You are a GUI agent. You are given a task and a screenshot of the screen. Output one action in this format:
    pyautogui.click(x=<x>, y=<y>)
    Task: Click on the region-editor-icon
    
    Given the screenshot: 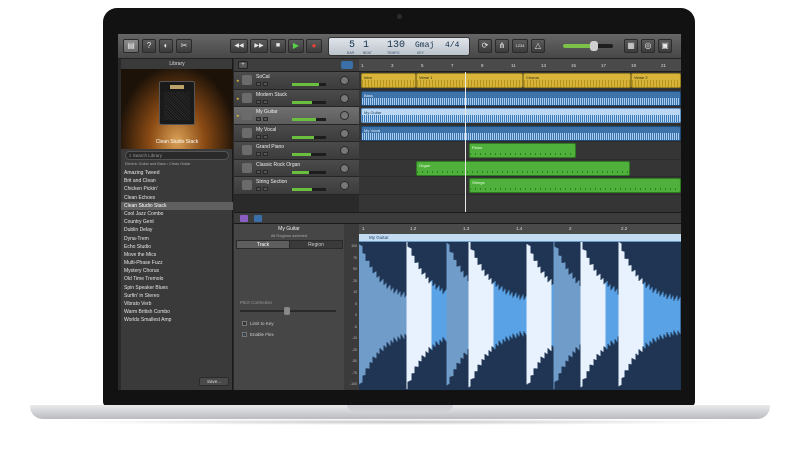 What is the action you would take?
    pyautogui.click(x=244, y=218)
    